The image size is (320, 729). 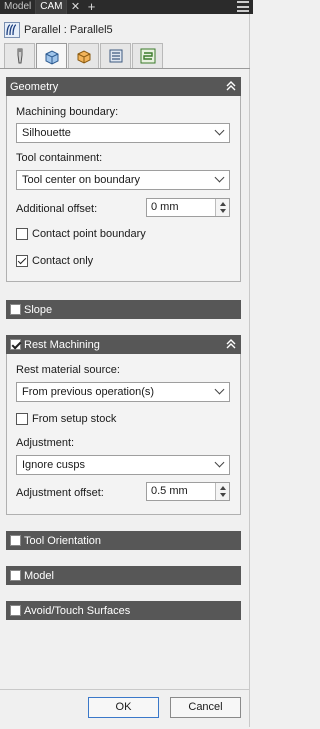 What do you see at coordinates (45, 443) in the screenshot?
I see `adjustment-label: Adjustment:` at bounding box center [45, 443].